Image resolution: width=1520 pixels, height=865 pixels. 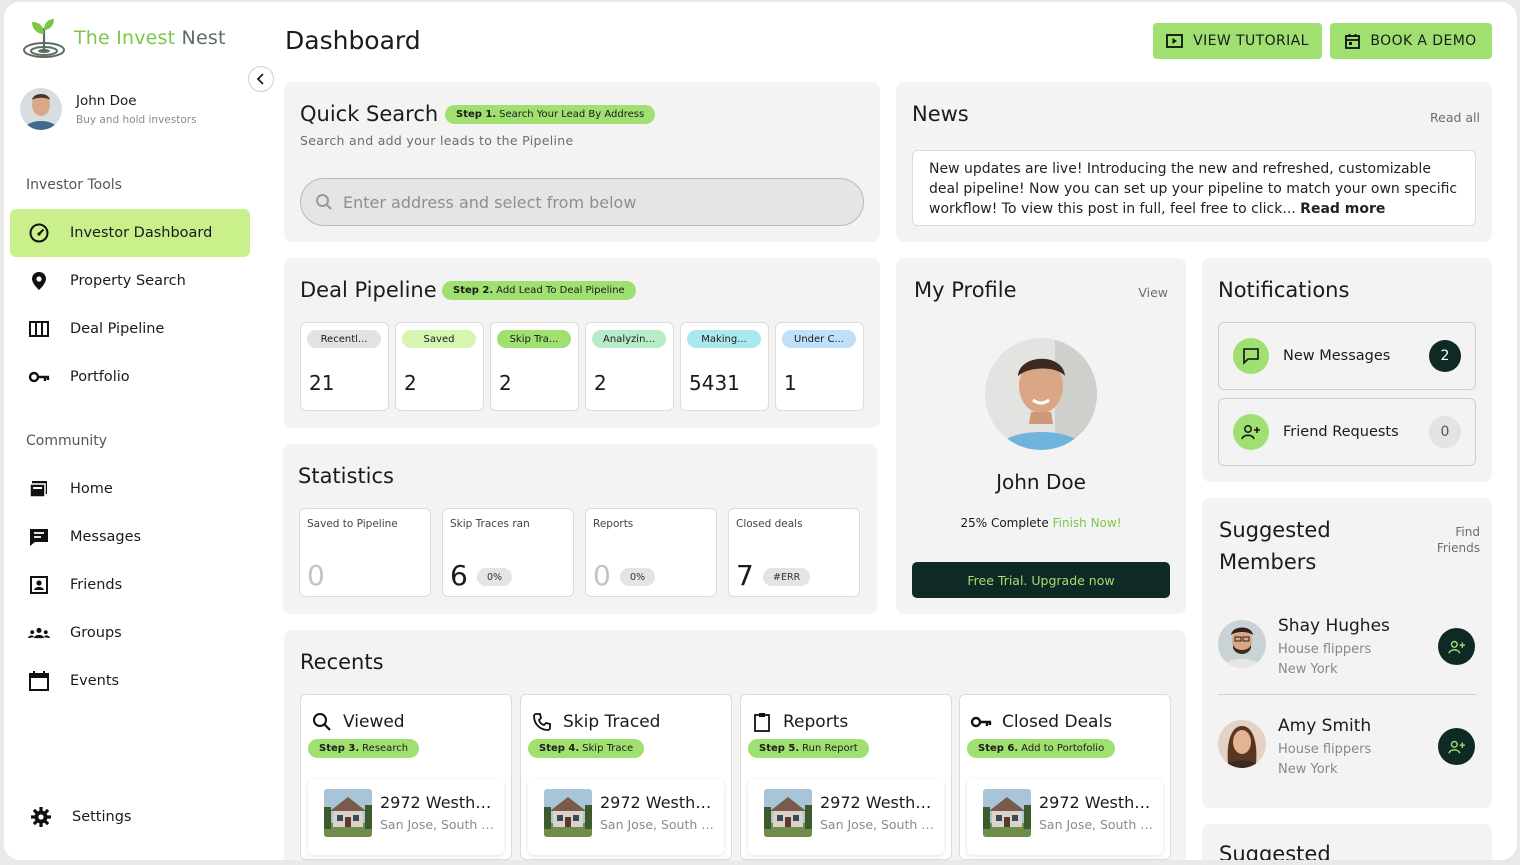 I want to click on profile-avatar, so click(x=1041, y=394).